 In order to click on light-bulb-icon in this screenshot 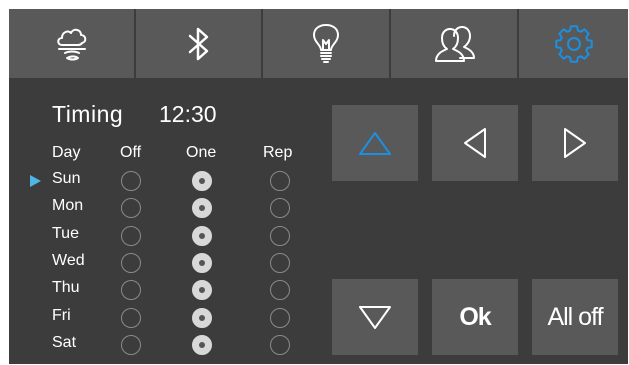, I will do `click(326, 43)`.